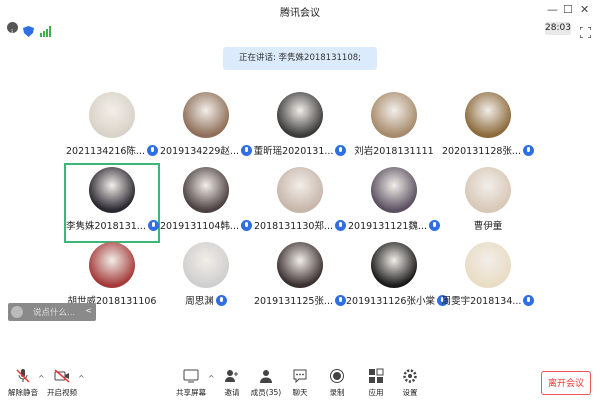 Image resolution: width=600 pixels, height=400 pixels. What do you see at coordinates (88, 310) in the screenshot?
I see `collapse-chevron-icon: <` at bounding box center [88, 310].